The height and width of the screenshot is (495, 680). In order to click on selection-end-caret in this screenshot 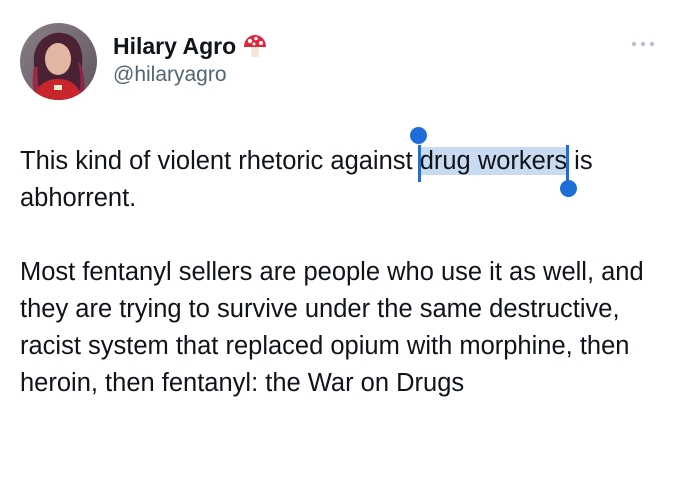, I will do `click(568, 163)`.